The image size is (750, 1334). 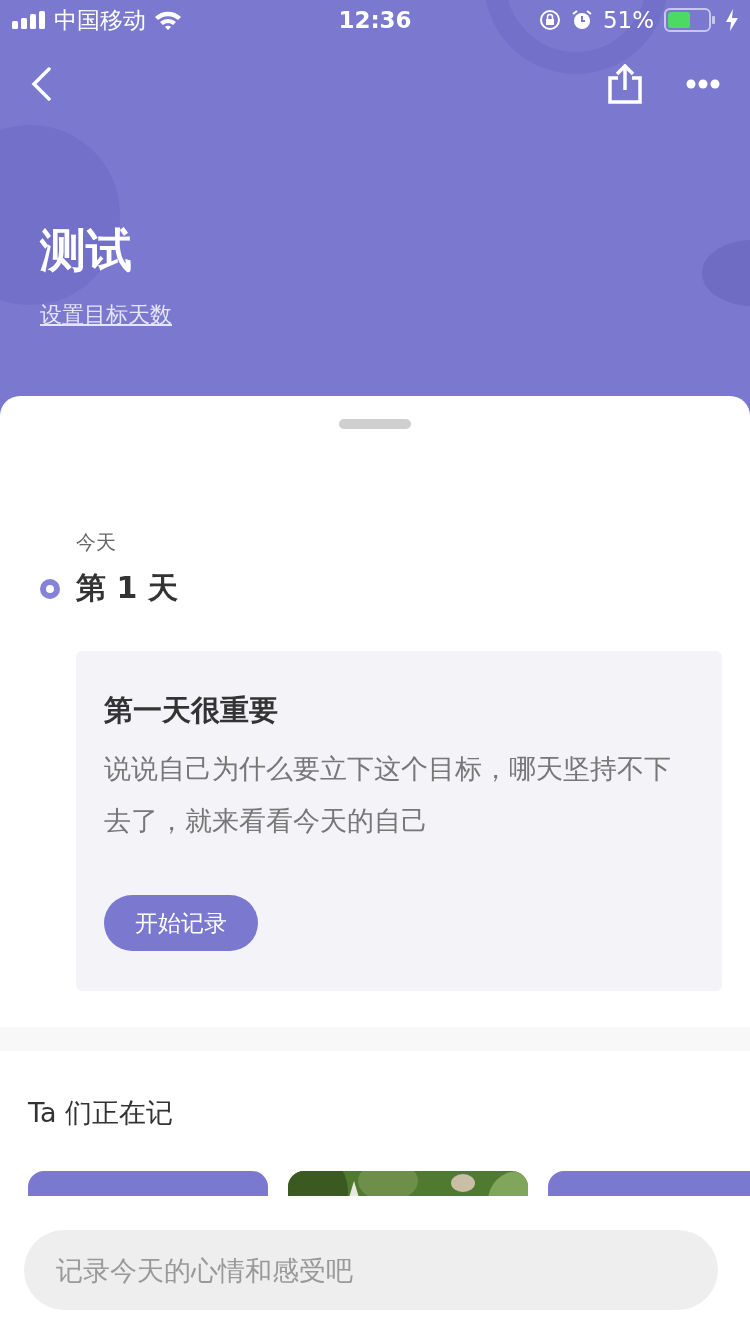 I want to click on wifi-icon, so click(x=168, y=20).